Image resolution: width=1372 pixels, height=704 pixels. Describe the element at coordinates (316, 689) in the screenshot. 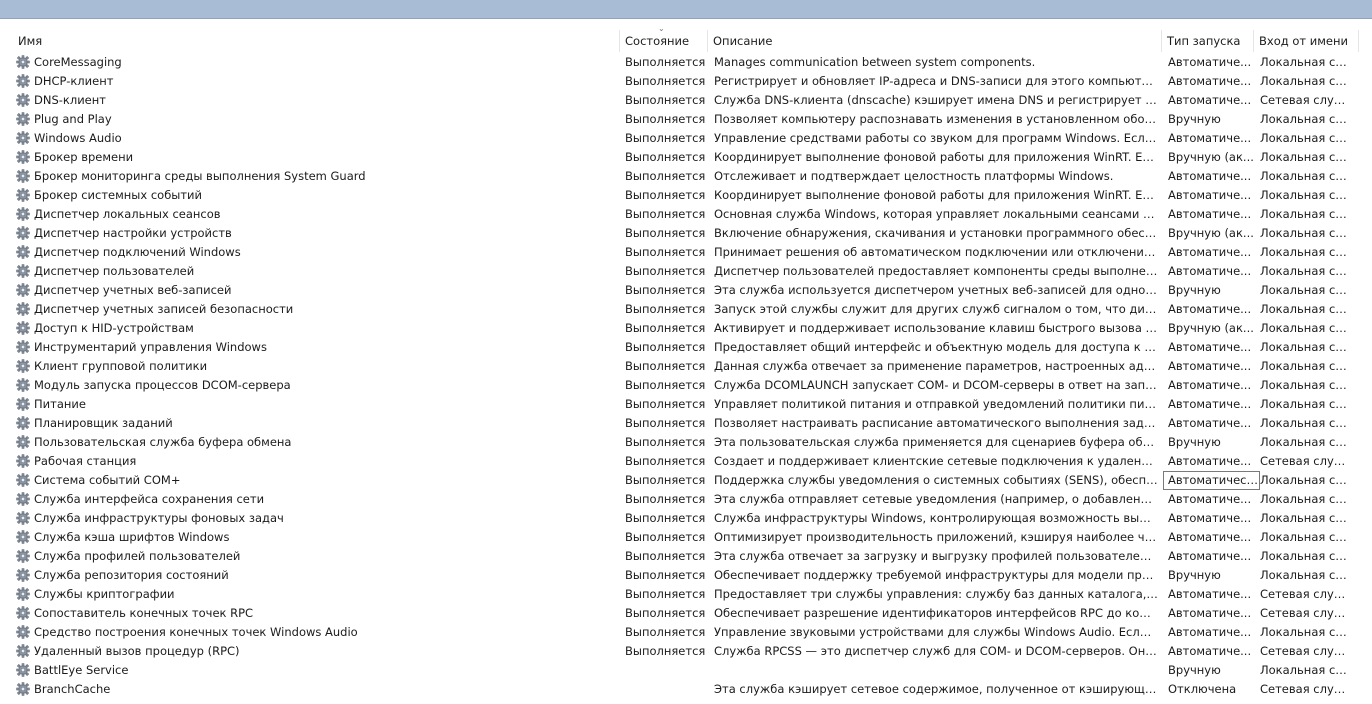

I see `service-name-cell: BranchCache` at that location.